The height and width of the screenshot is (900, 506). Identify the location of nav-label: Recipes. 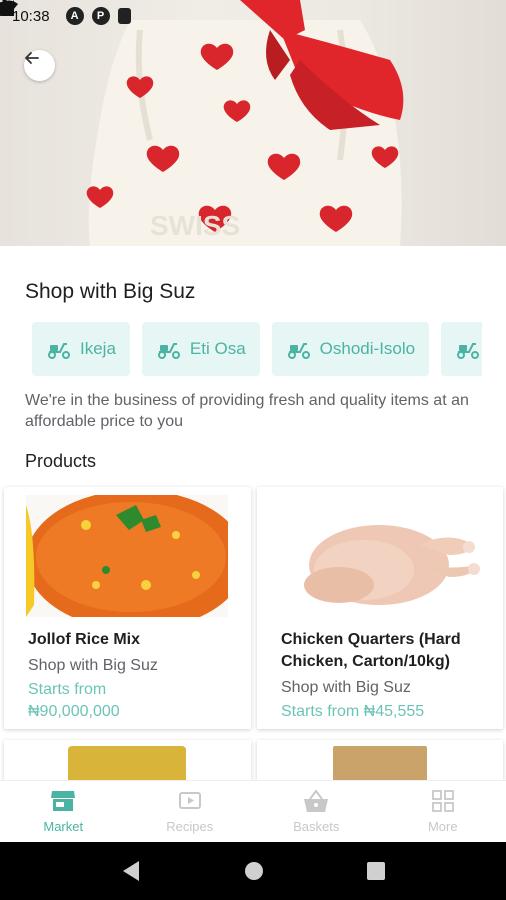
(190, 826).